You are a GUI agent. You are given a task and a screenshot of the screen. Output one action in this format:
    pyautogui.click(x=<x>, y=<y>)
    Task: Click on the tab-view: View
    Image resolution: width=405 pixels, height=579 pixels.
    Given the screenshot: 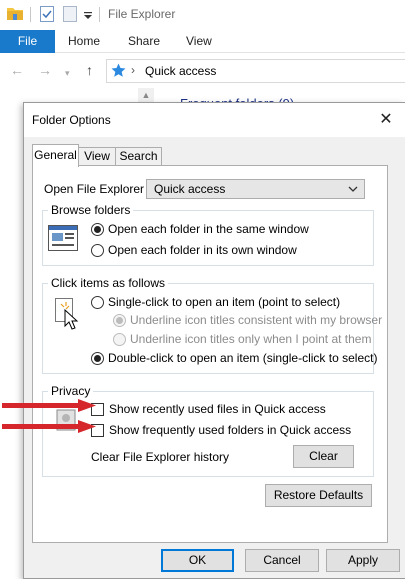 What is the action you would take?
    pyautogui.click(x=97, y=156)
    